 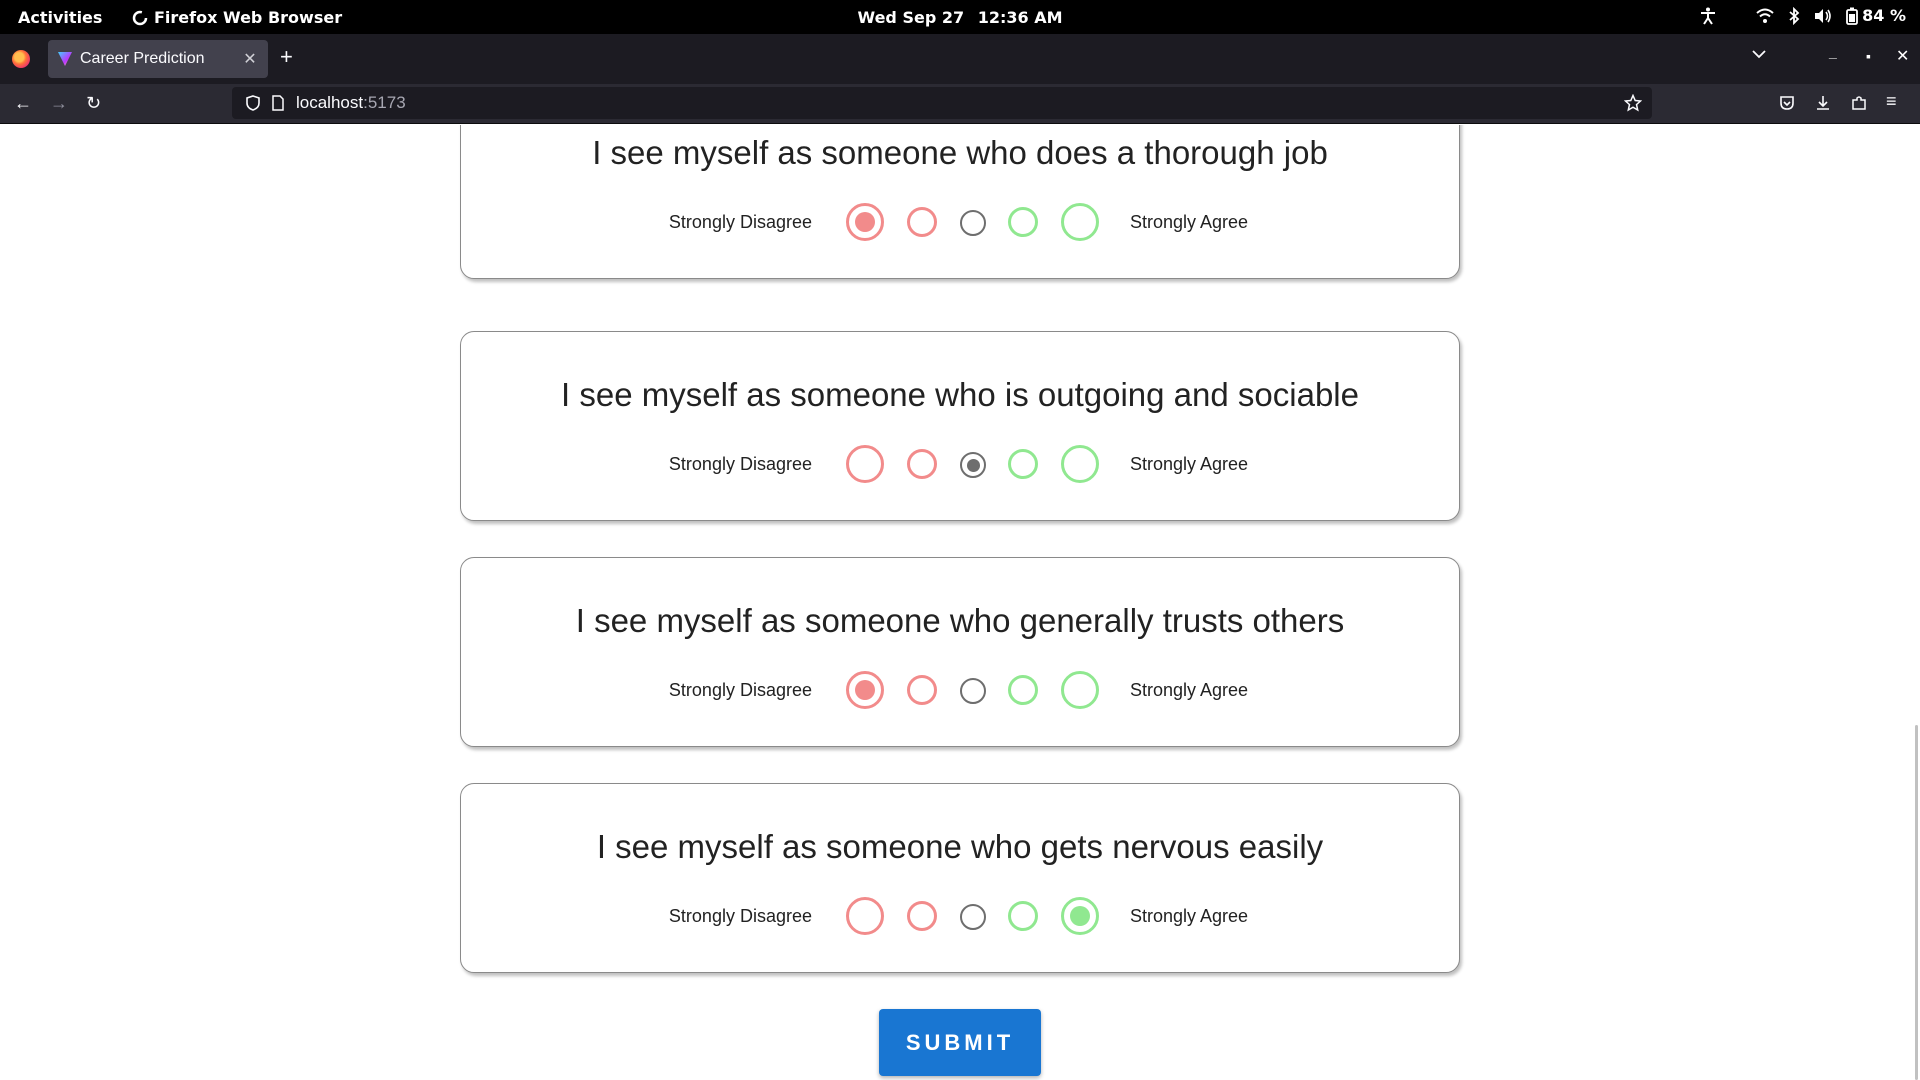 What do you see at coordinates (21, 59) in the screenshot?
I see `firefox-logo-icon` at bounding box center [21, 59].